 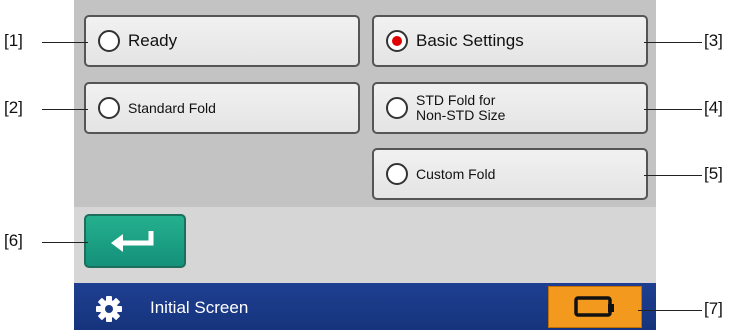 What do you see at coordinates (109, 309) in the screenshot?
I see `gear-icon` at bounding box center [109, 309].